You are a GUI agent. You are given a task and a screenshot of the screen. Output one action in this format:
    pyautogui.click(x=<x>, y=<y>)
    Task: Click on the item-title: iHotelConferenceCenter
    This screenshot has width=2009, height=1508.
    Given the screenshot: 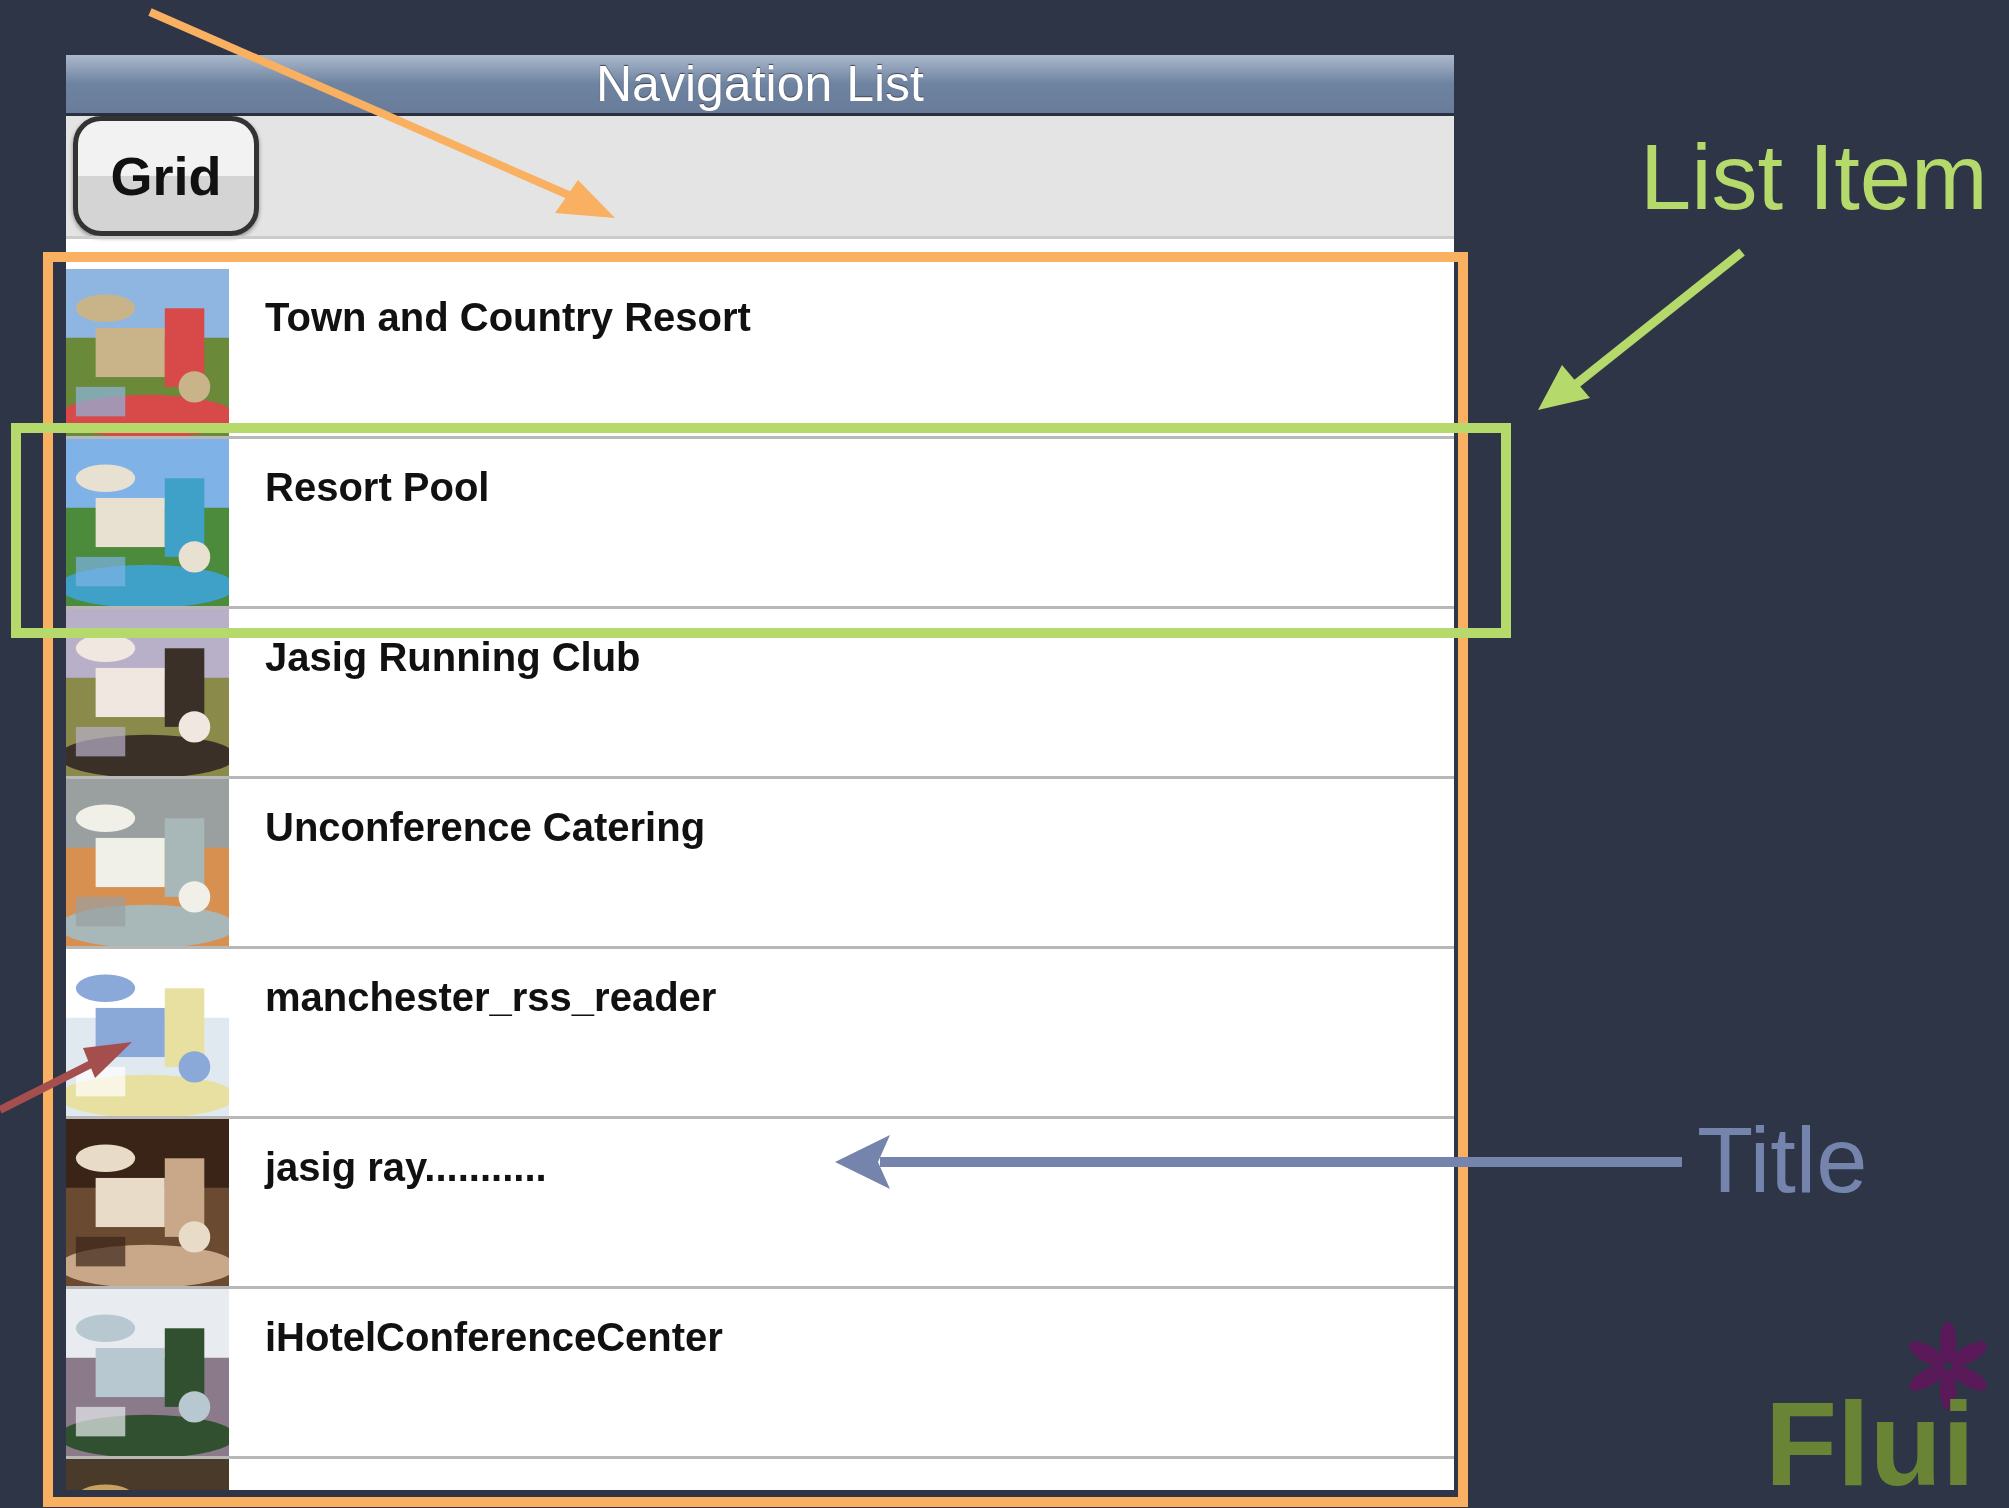 What is the action you would take?
    pyautogui.click(x=494, y=1337)
    